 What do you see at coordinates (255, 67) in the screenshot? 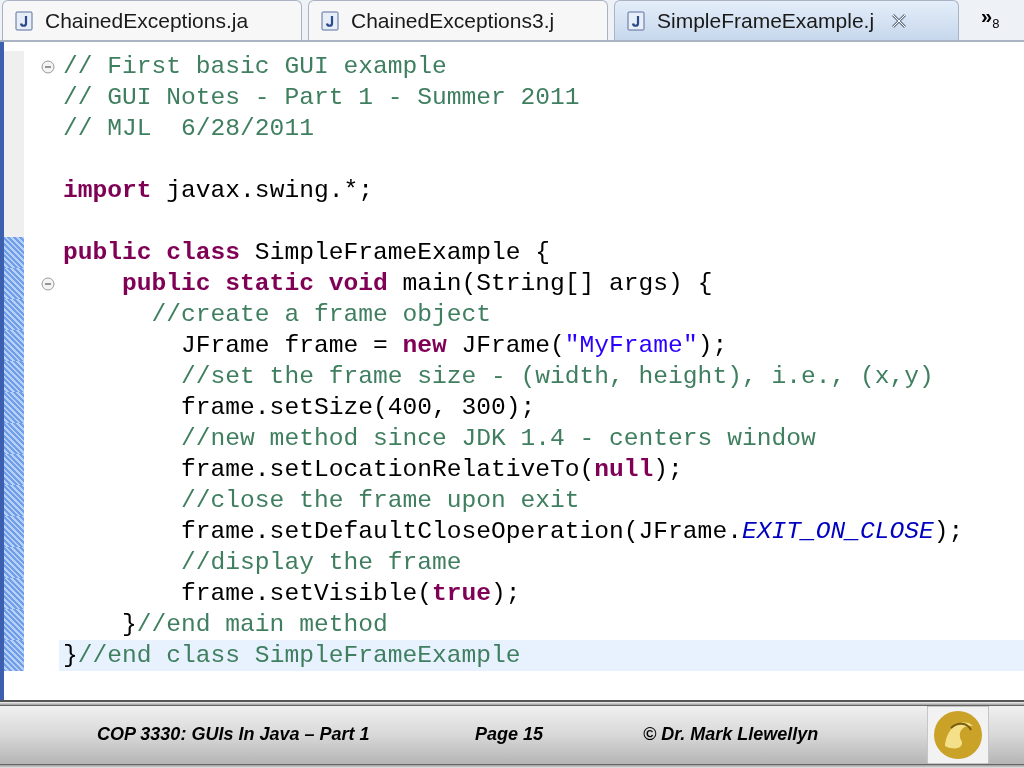
I see `code-line: // First basic GUI example` at bounding box center [255, 67].